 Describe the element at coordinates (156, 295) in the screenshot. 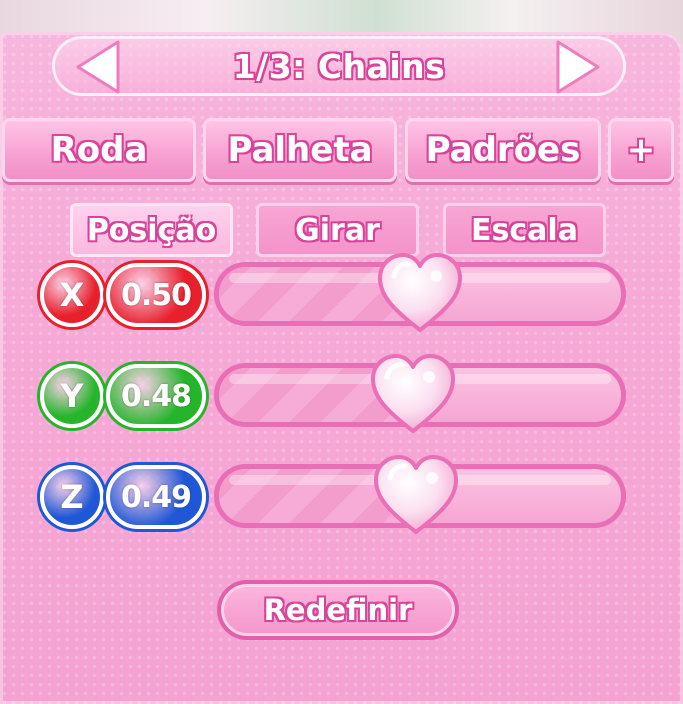

I see `axis-x-value: 0.50` at that location.